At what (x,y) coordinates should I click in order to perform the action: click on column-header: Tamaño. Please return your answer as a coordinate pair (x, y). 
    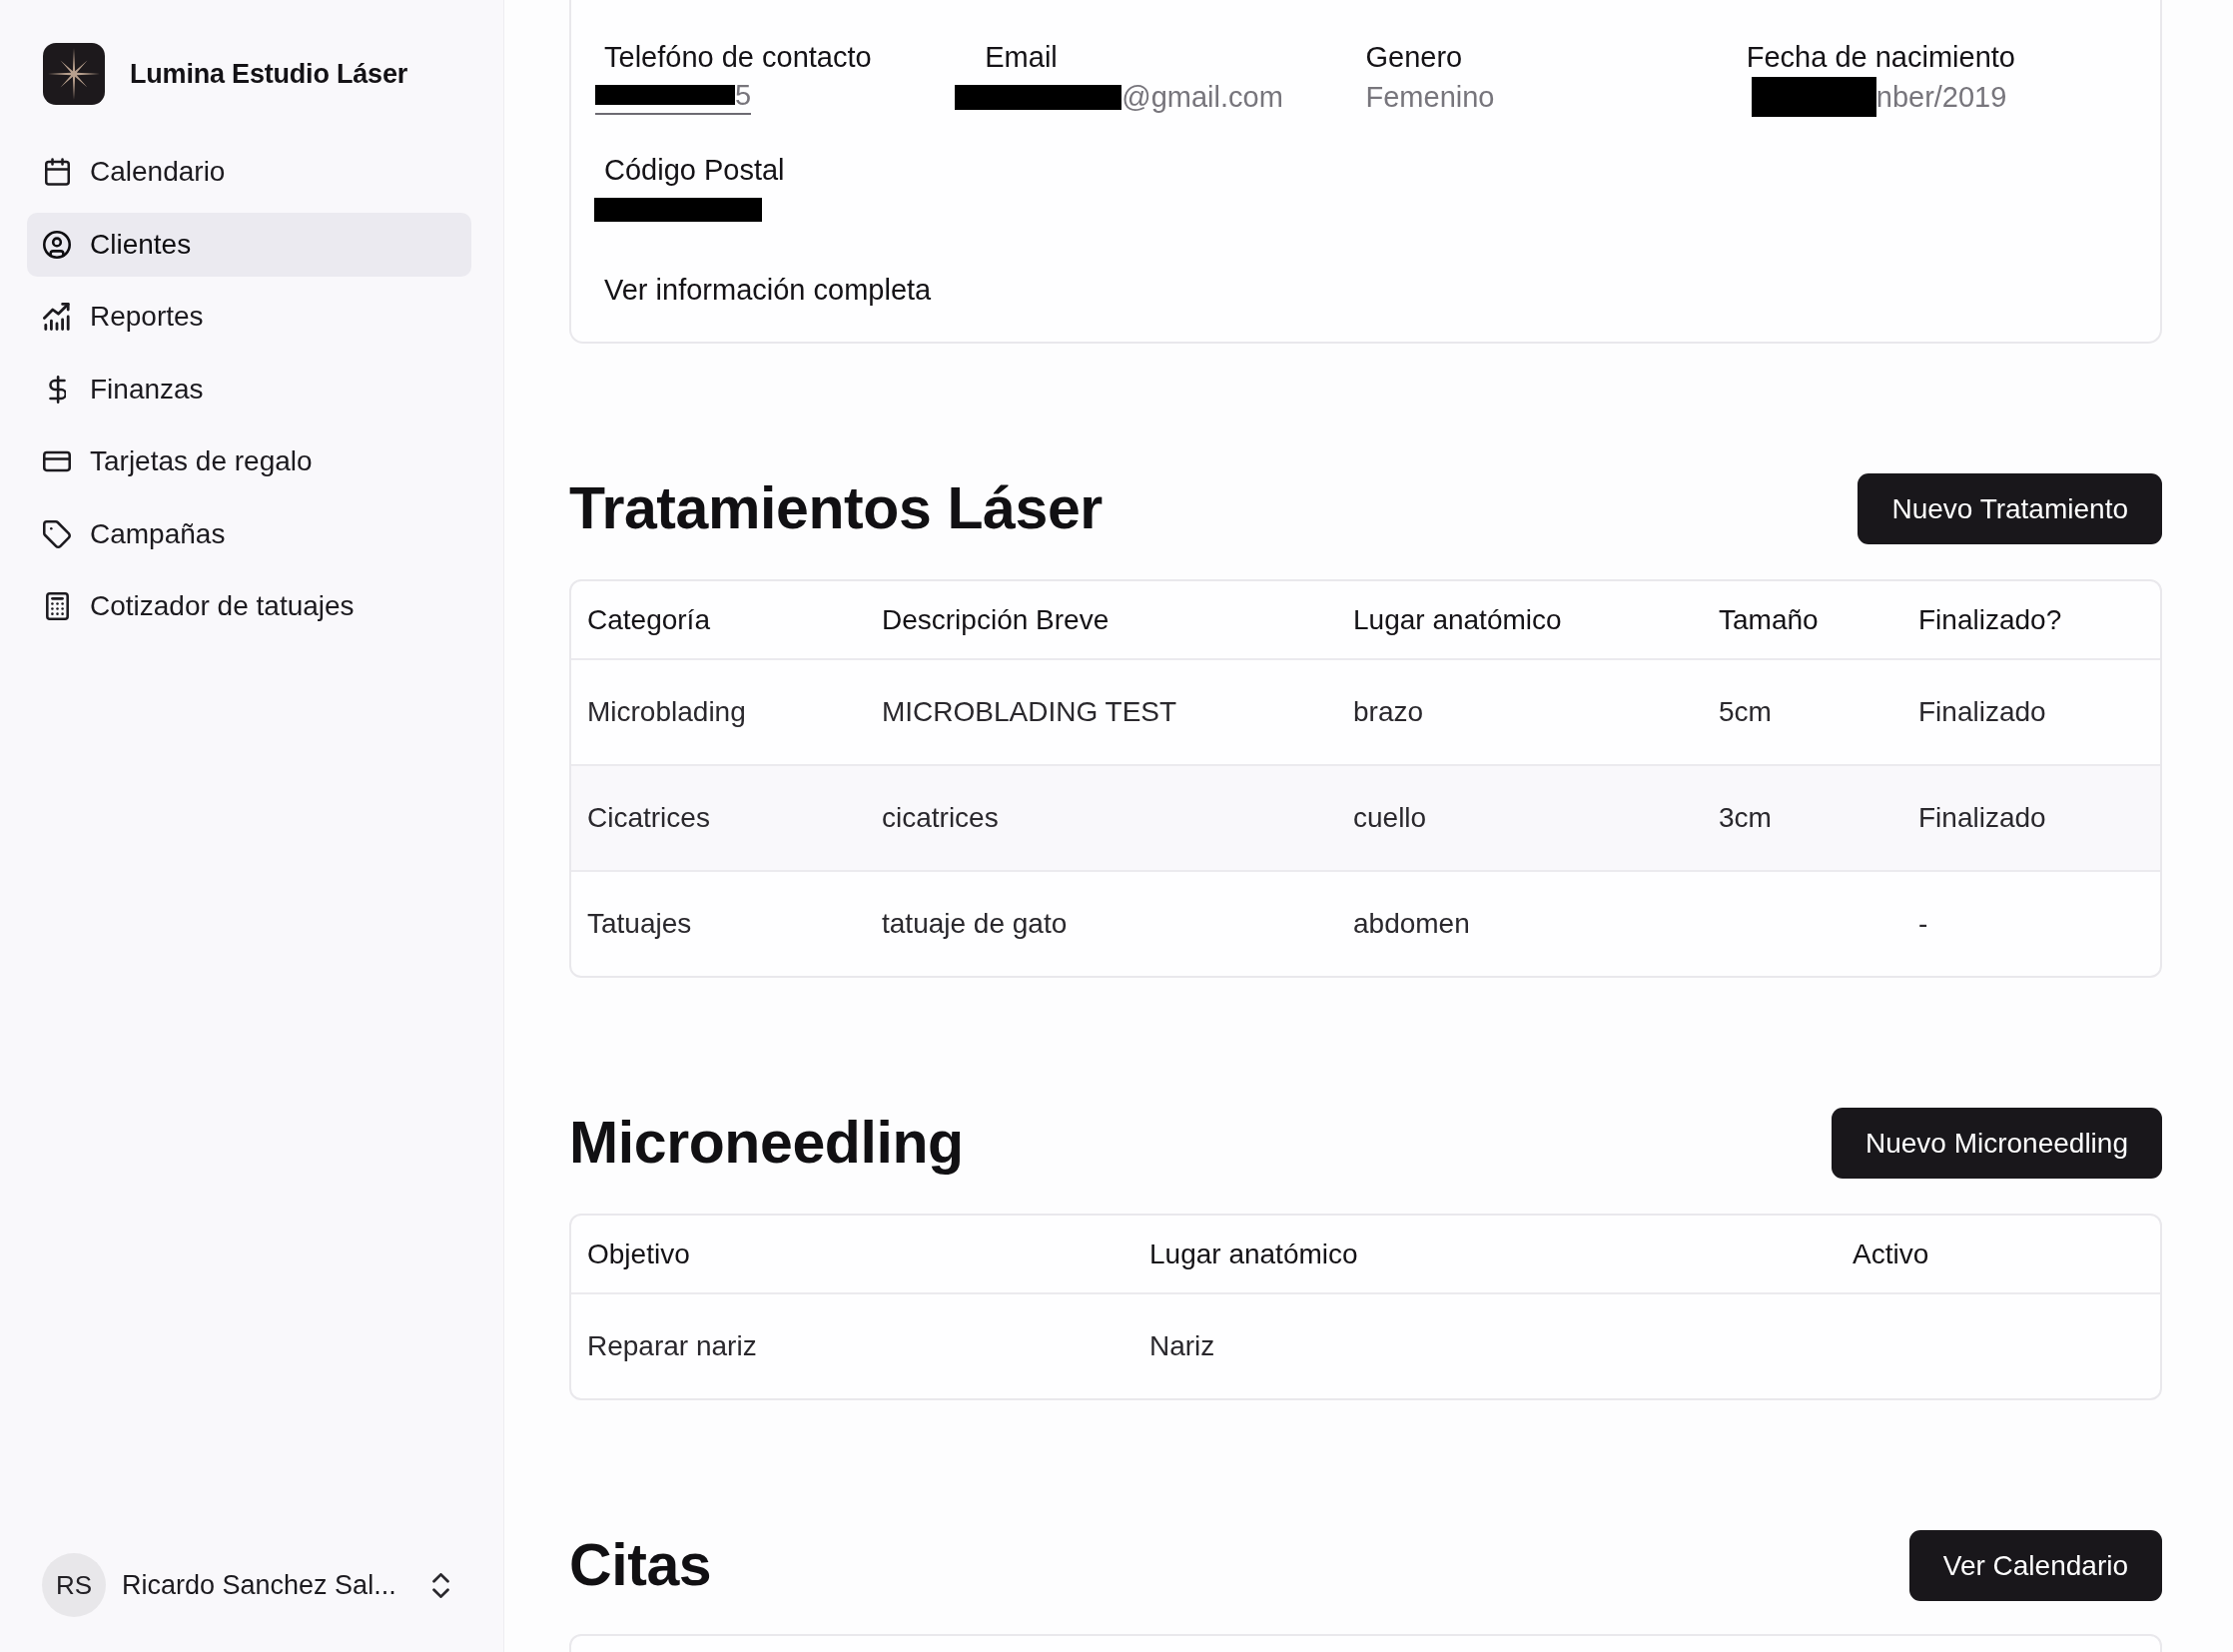
    Looking at the image, I should click on (1769, 619).